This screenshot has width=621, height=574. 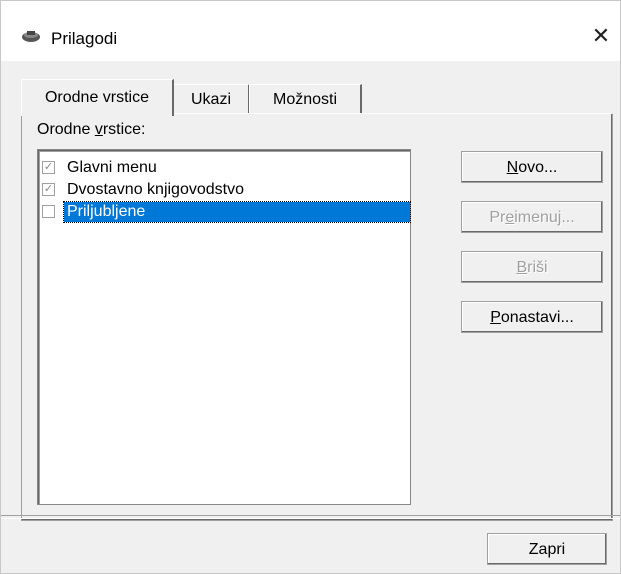 I want to click on list-item-glavni-menu: ✓ Glavni menu, so click(x=225, y=168).